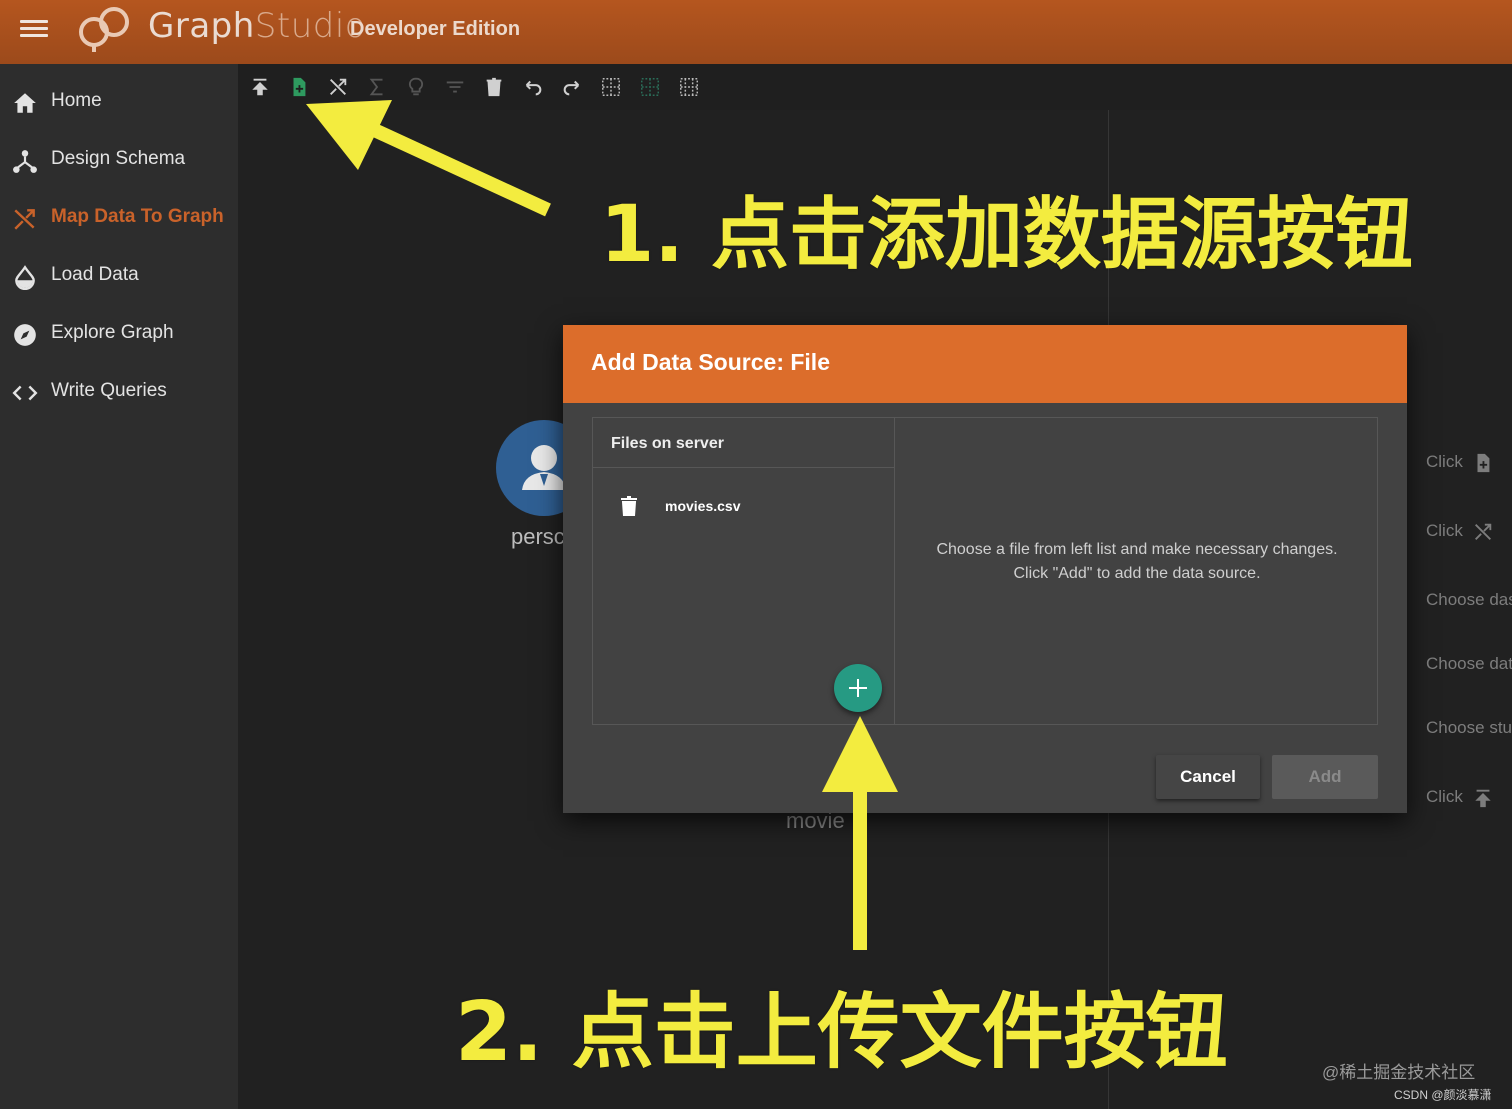 This screenshot has width=1512, height=1109. Describe the element at coordinates (1007, 235) in the screenshot. I see `annotation-step-1: 1. 点击添加数据源按钮` at that location.